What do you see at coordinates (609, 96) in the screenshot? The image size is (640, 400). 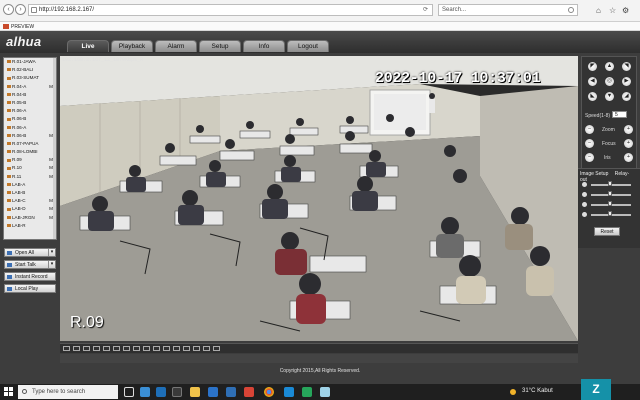 I see `ptz-down-button: ▼` at bounding box center [609, 96].